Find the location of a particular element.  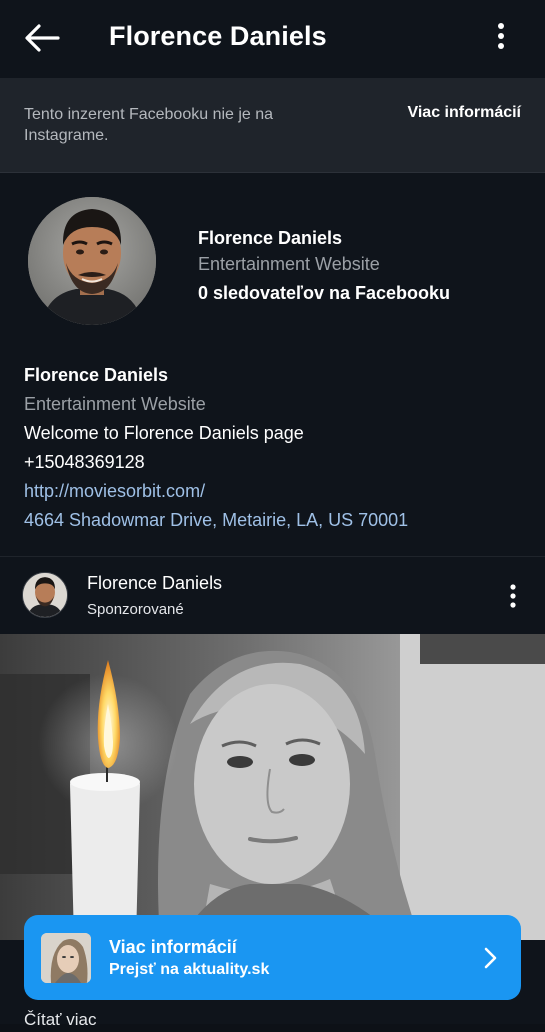

post-author-name: Florence Daniels is located at coordinates (154, 583).